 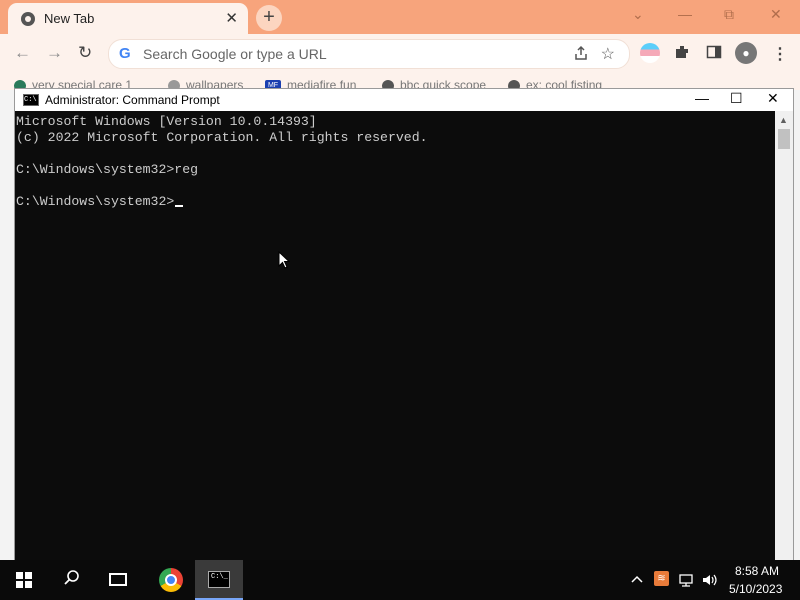 What do you see at coordinates (702, 98) in the screenshot?
I see `cmd-minimize-icon: —` at bounding box center [702, 98].